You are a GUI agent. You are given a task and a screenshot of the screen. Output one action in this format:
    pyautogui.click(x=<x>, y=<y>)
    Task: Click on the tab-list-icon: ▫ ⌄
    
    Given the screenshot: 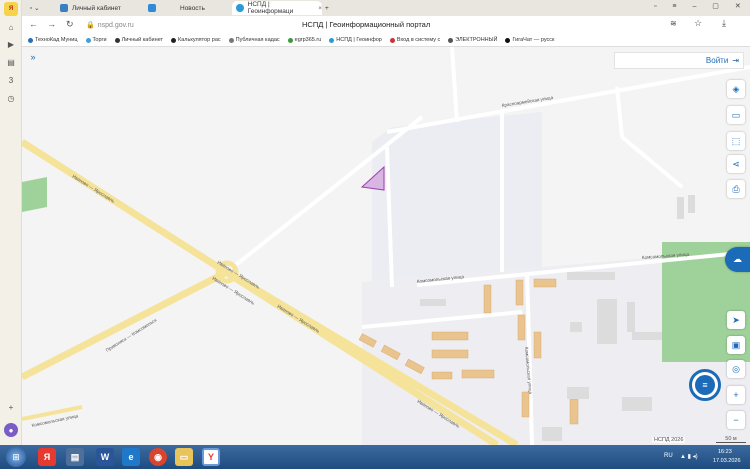 What is the action you would take?
    pyautogui.click(x=35, y=8)
    